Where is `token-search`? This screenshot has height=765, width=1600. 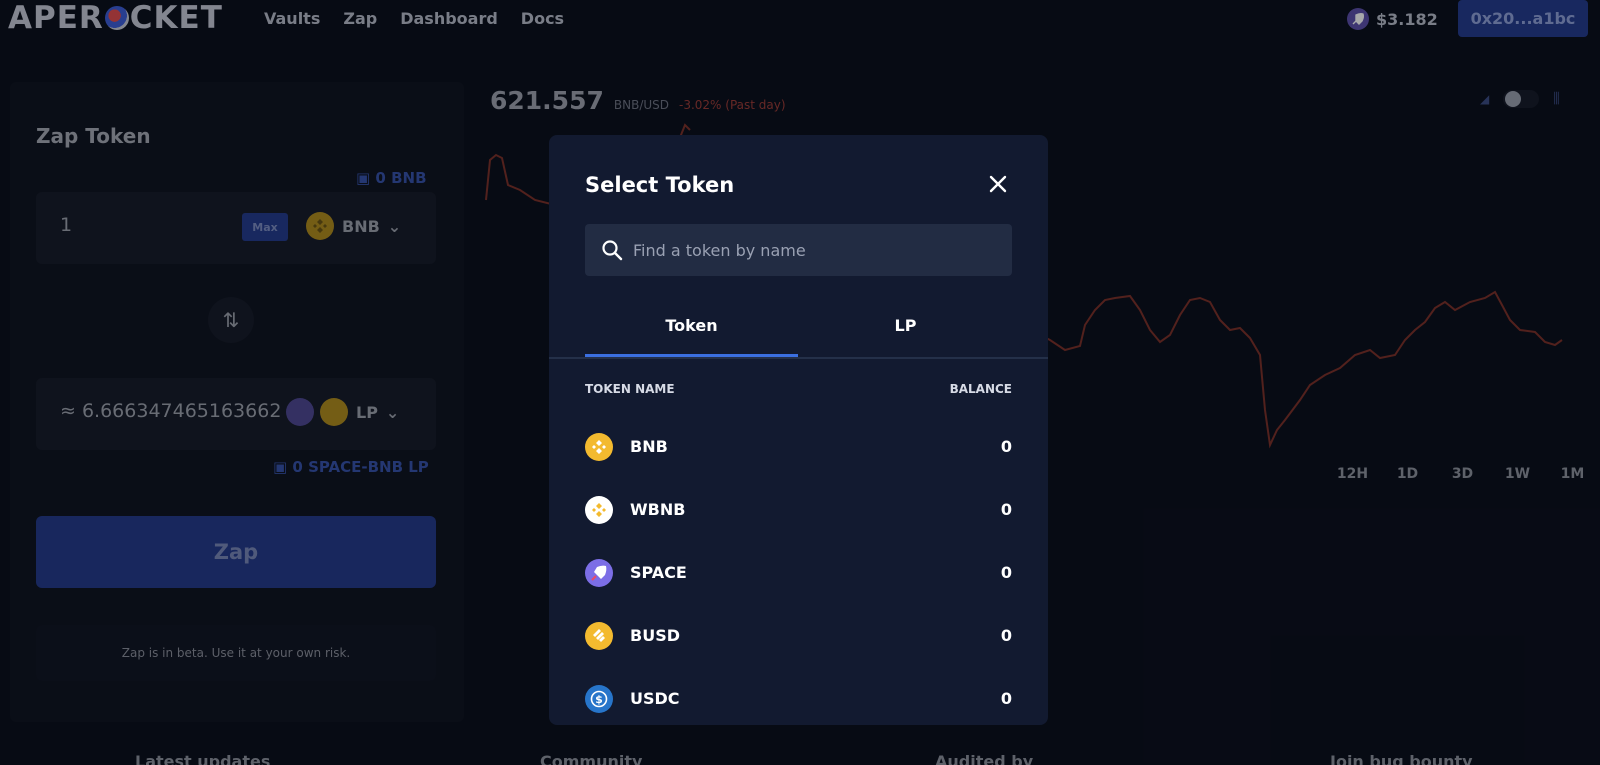 token-search is located at coordinates (798, 250).